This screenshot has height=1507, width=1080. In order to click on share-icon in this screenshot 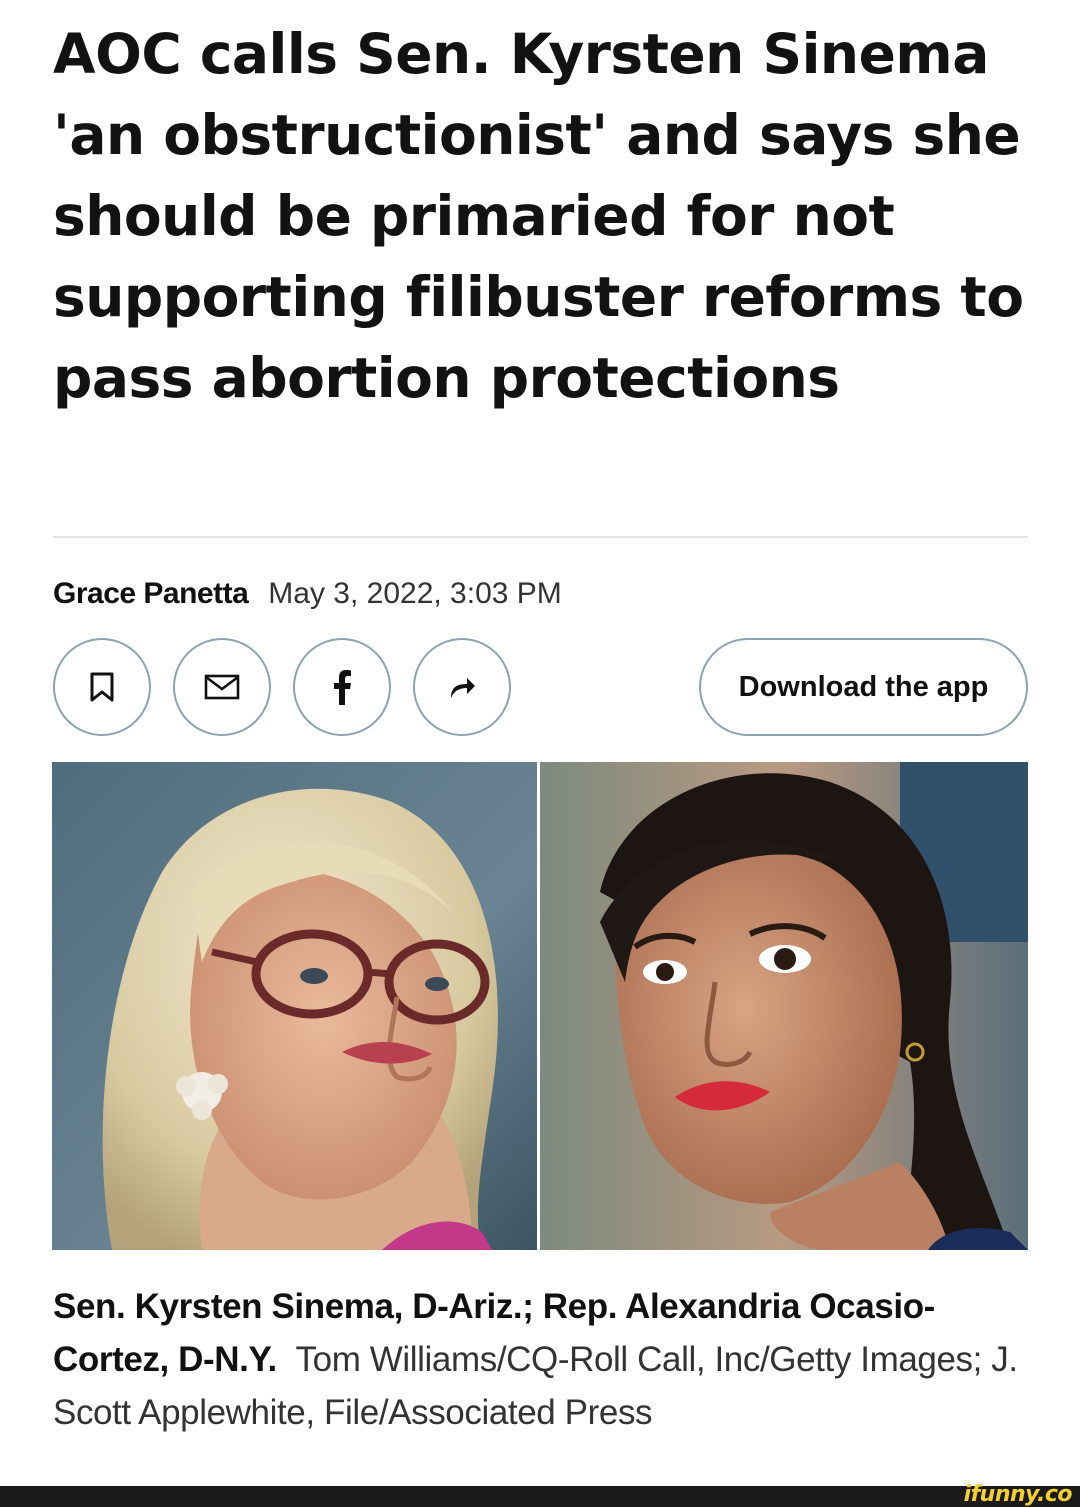, I will do `click(463, 688)`.